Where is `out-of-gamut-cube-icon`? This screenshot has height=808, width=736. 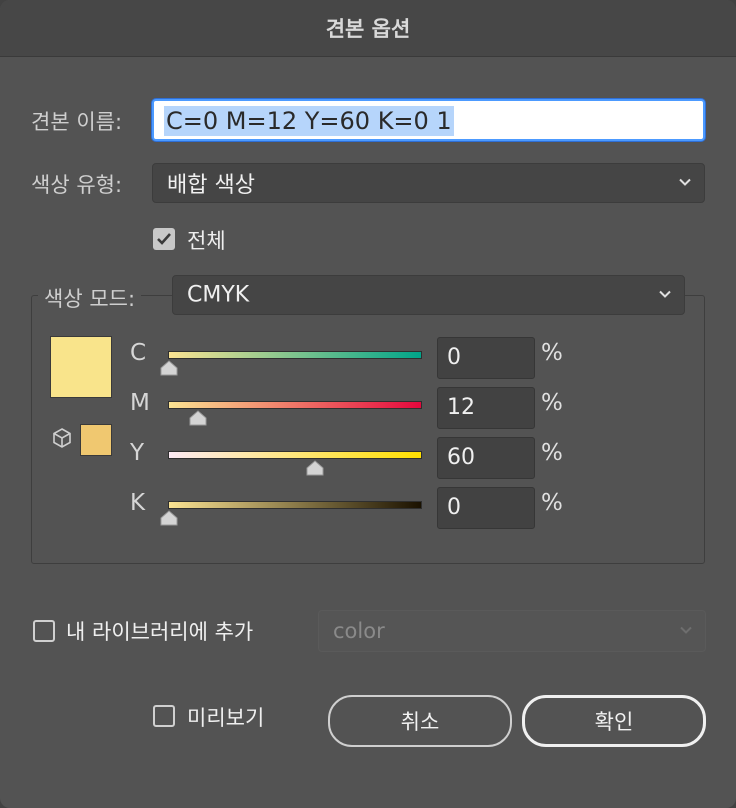
out-of-gamut-cube-icon is located at coordinates (62, 438).